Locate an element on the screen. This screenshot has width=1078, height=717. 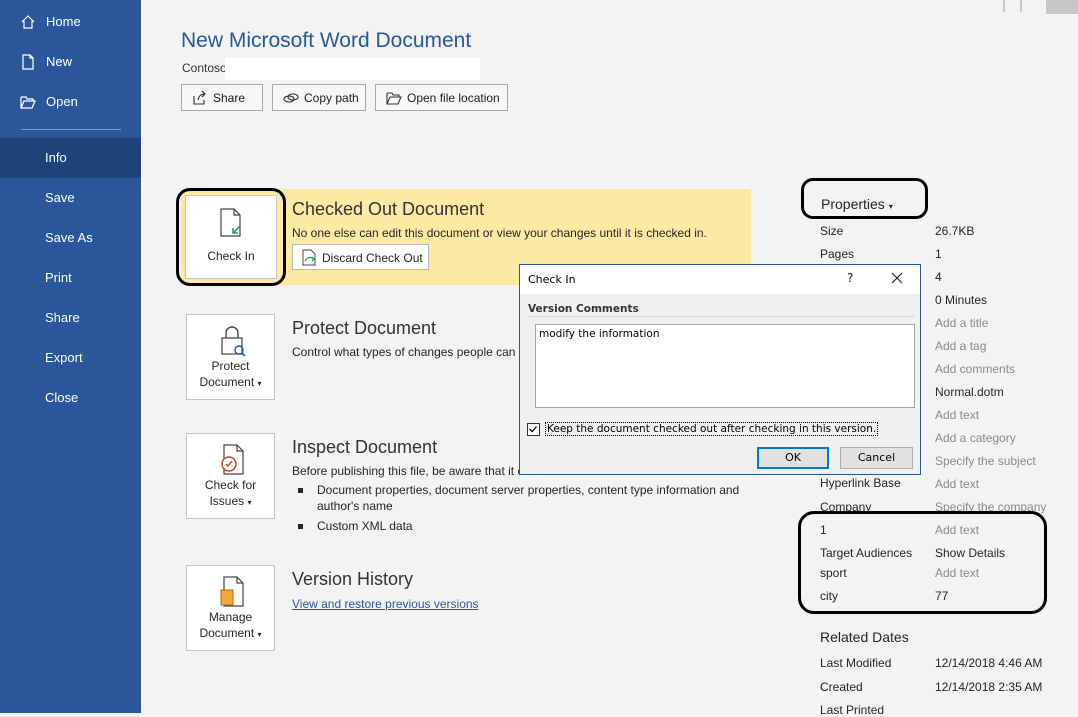
property-label: Target Audiences is located at coordinates (866, 553).